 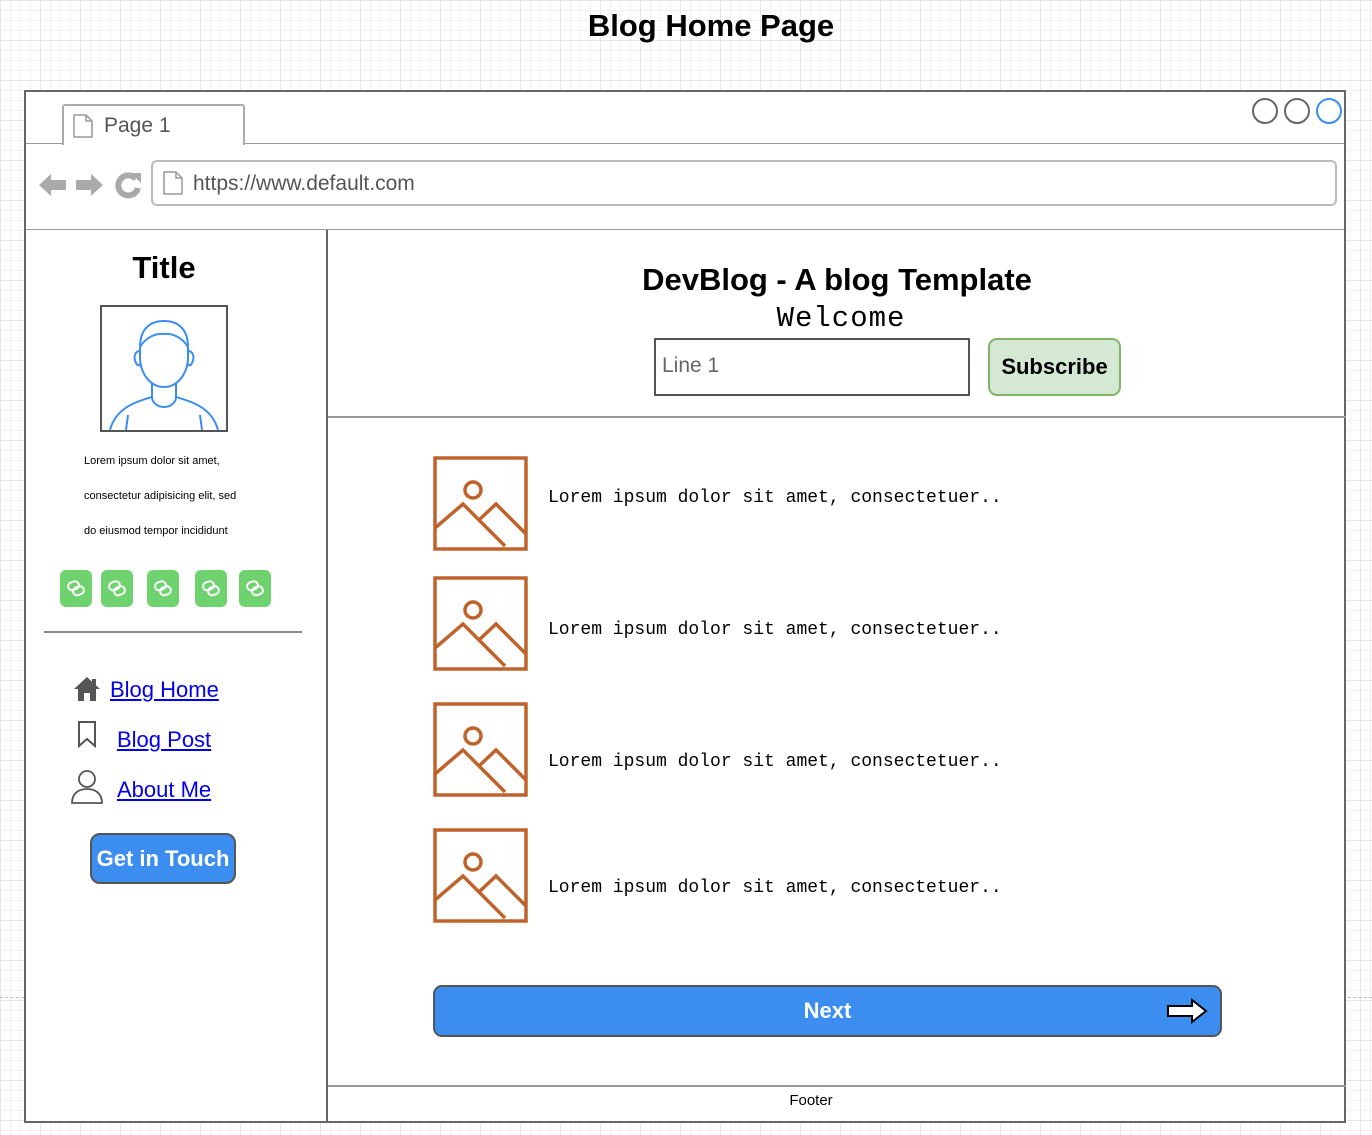 What do you see at coordinates (89, 185) in the screenshot?
I see `forward-arrow-icon` at bounding box center [89, 185].